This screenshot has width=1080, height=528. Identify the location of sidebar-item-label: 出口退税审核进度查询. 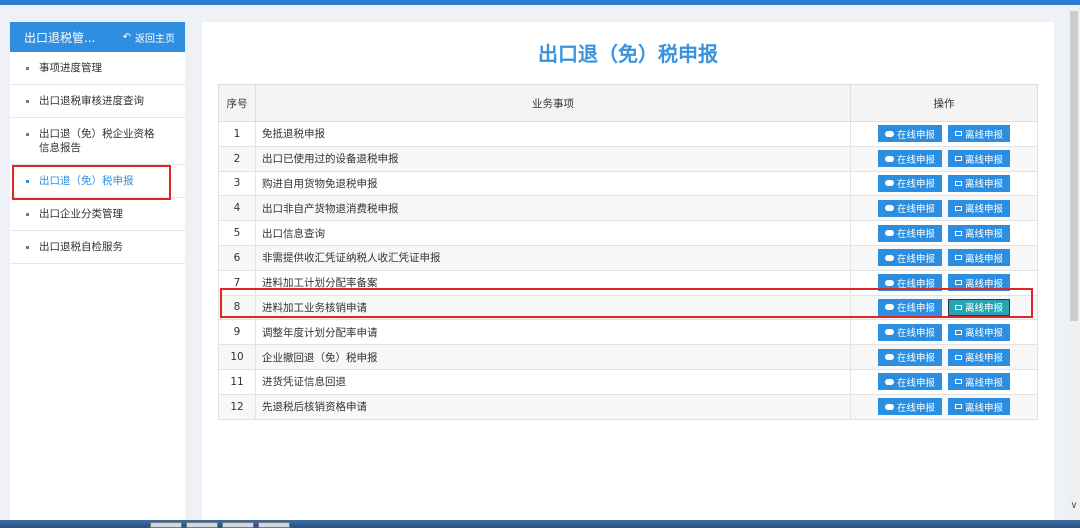
(91, 101).